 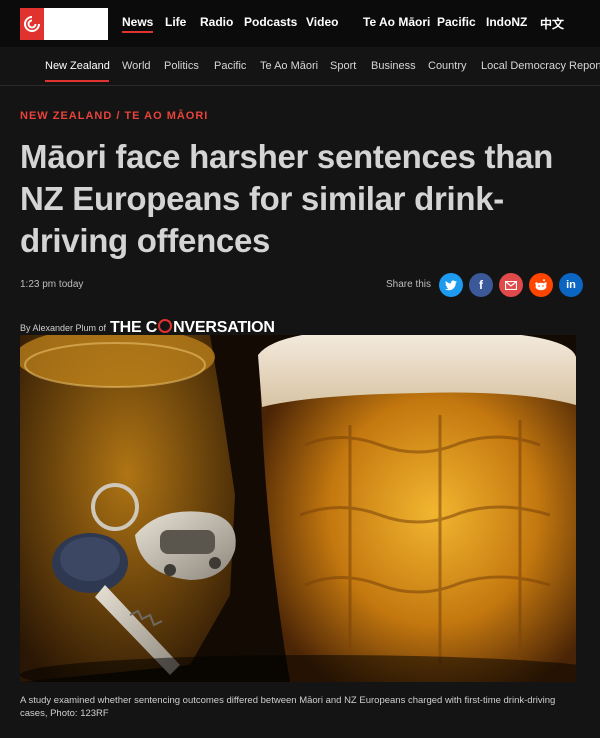 I want to click on active-tab-indicator, so click(x=77, y=81).